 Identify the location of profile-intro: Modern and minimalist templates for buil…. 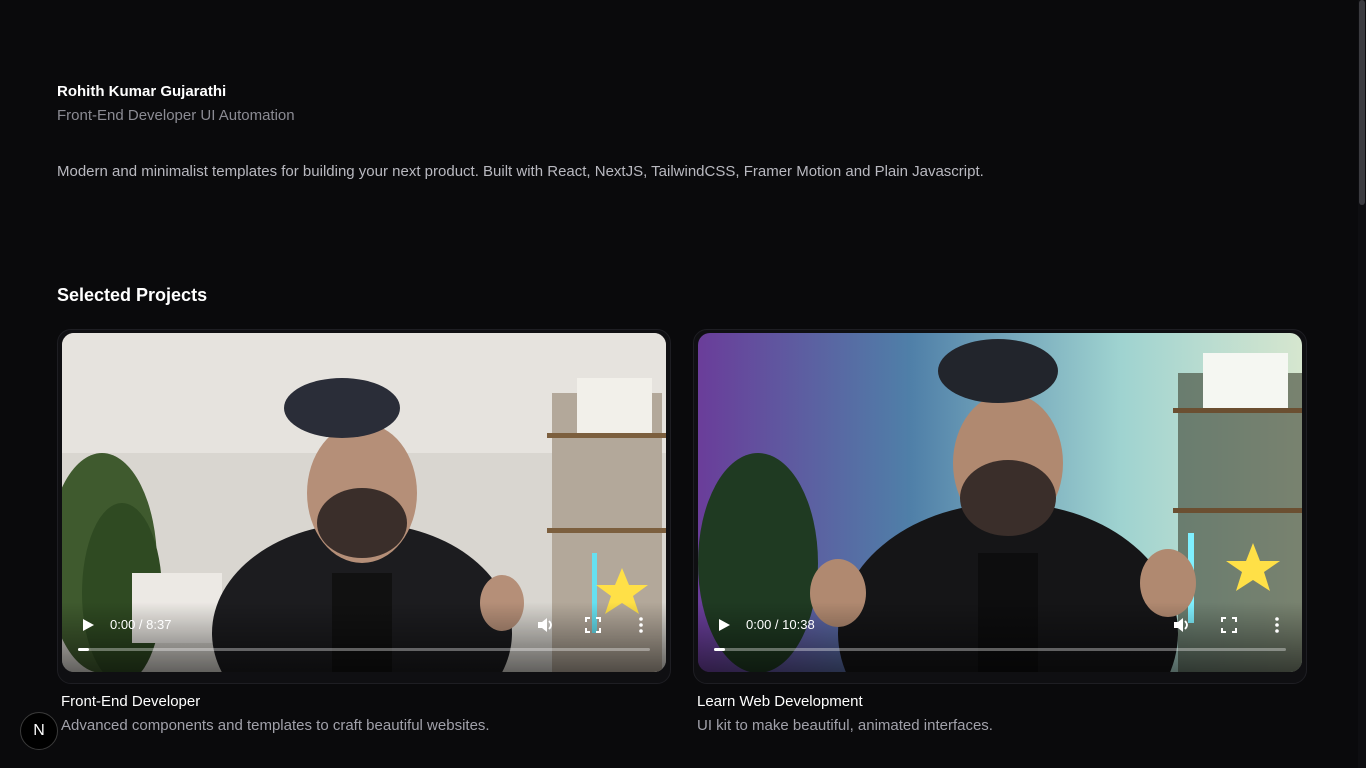
(520, 171).